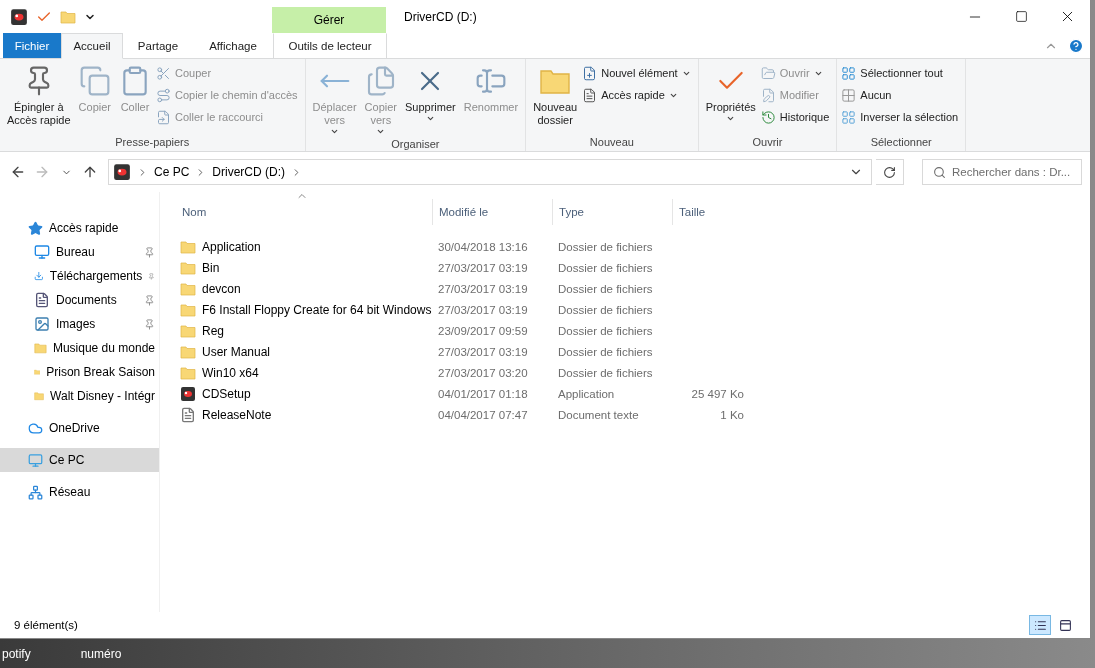 This screenshot has height=668, width=1095. What do you see at coordinates (152, 143) in the screenshot?
I see `group-label: Presse-papiers` at bounding box center [152, 143].